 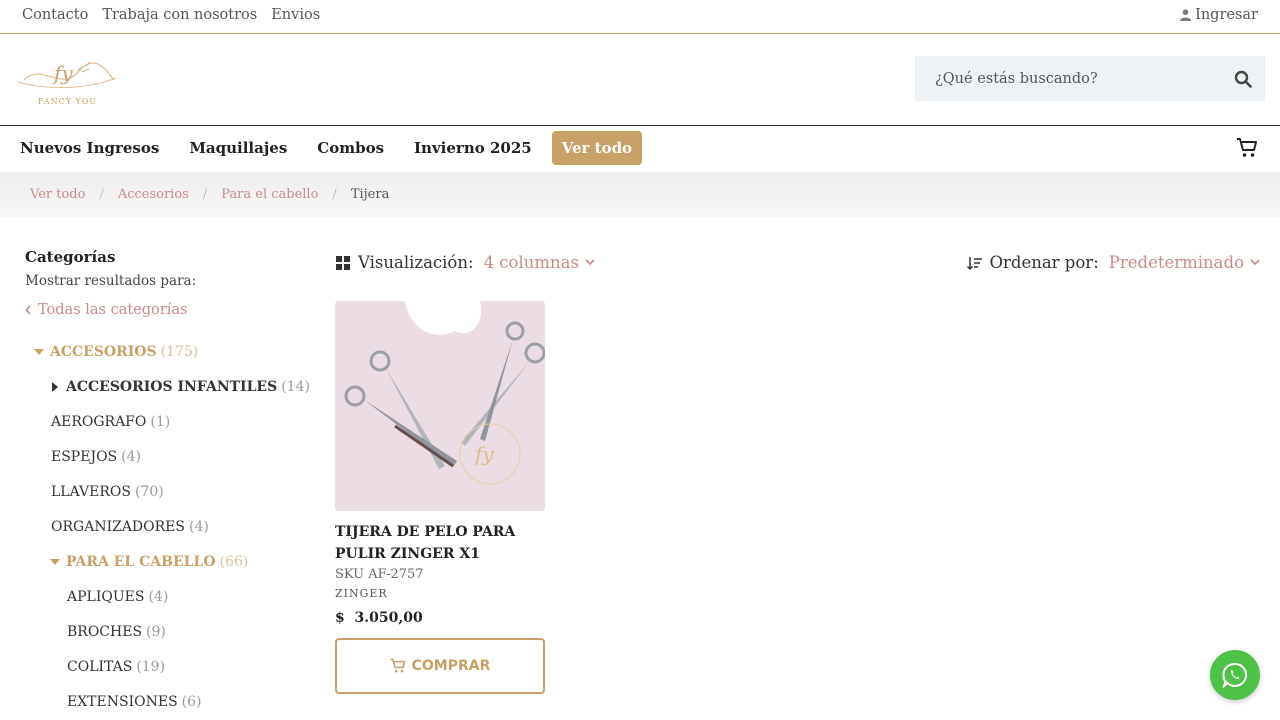 I want to click on category-label: ESPEJOS, so click(x=84, y=457).